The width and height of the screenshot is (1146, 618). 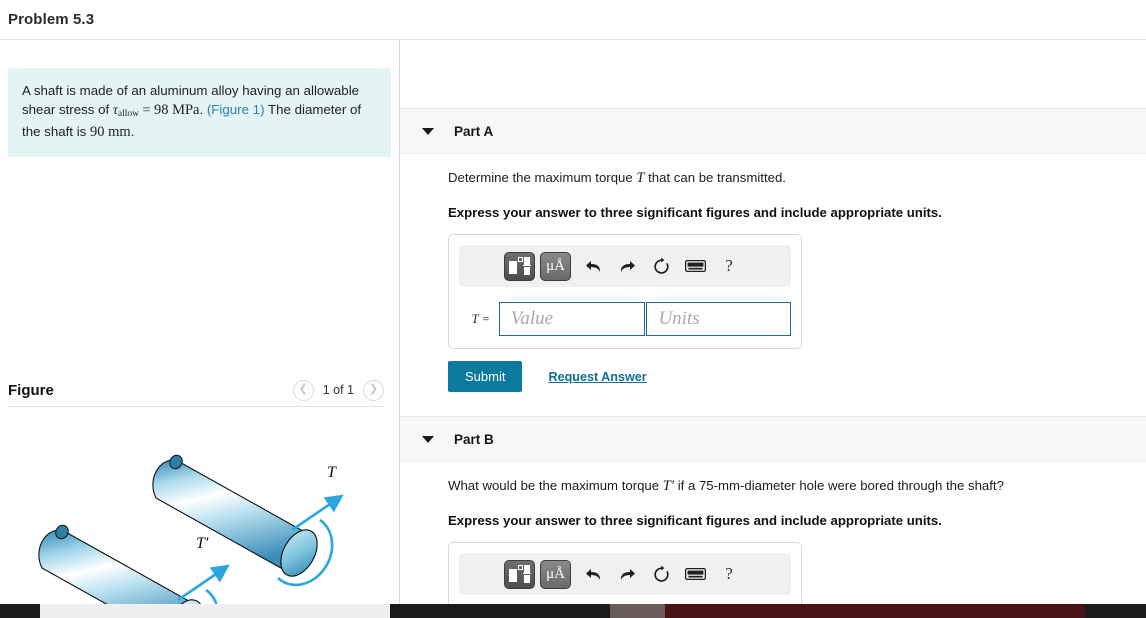 What do you see at coordinates (679, 318) in the screenshot?
I see `part-a-units-placeholder: Units` at bounding box center [679, 318].